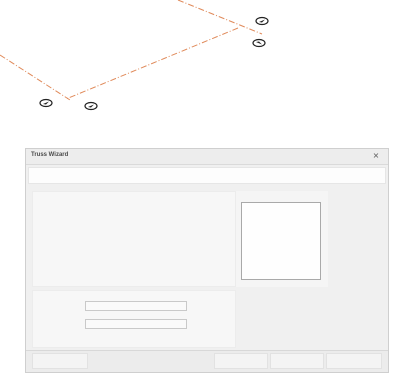 Image resolution: width=400 pixels, height=380 pixels. I want to click on dialog-footer, so click(207, 361).